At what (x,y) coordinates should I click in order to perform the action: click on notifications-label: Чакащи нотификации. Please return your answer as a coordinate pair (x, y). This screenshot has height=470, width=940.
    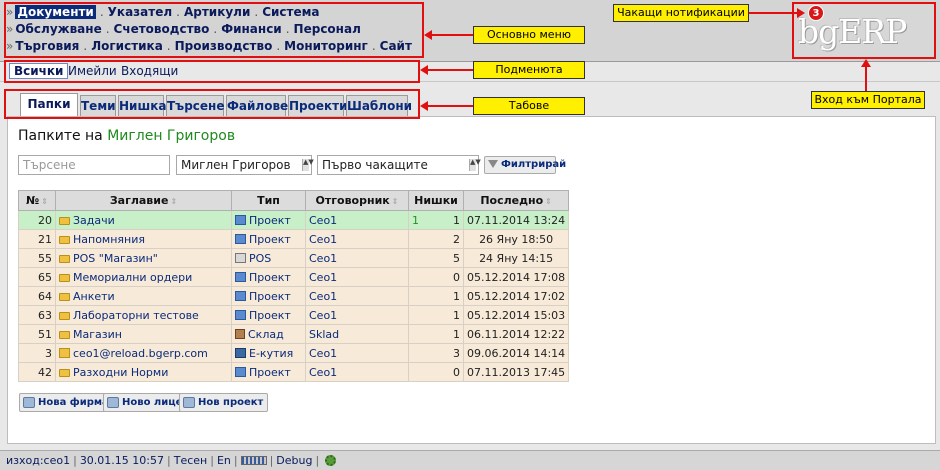
    Looking at the image, I should click on (681, 13).